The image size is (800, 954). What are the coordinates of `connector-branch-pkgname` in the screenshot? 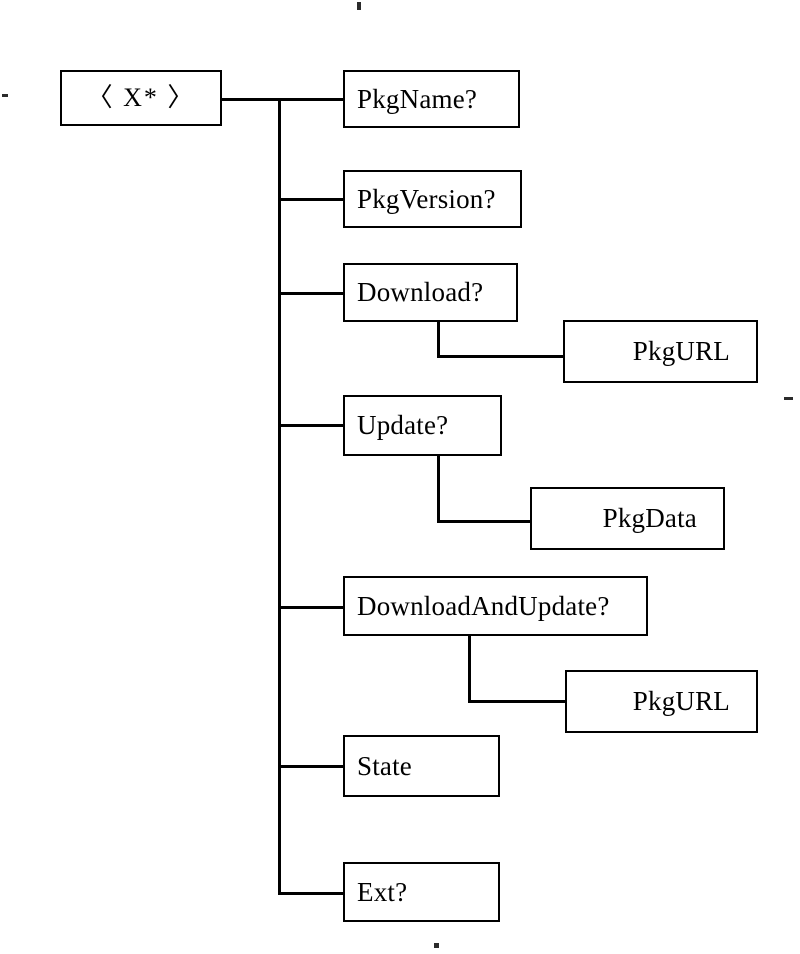 It's located at (310, 99).